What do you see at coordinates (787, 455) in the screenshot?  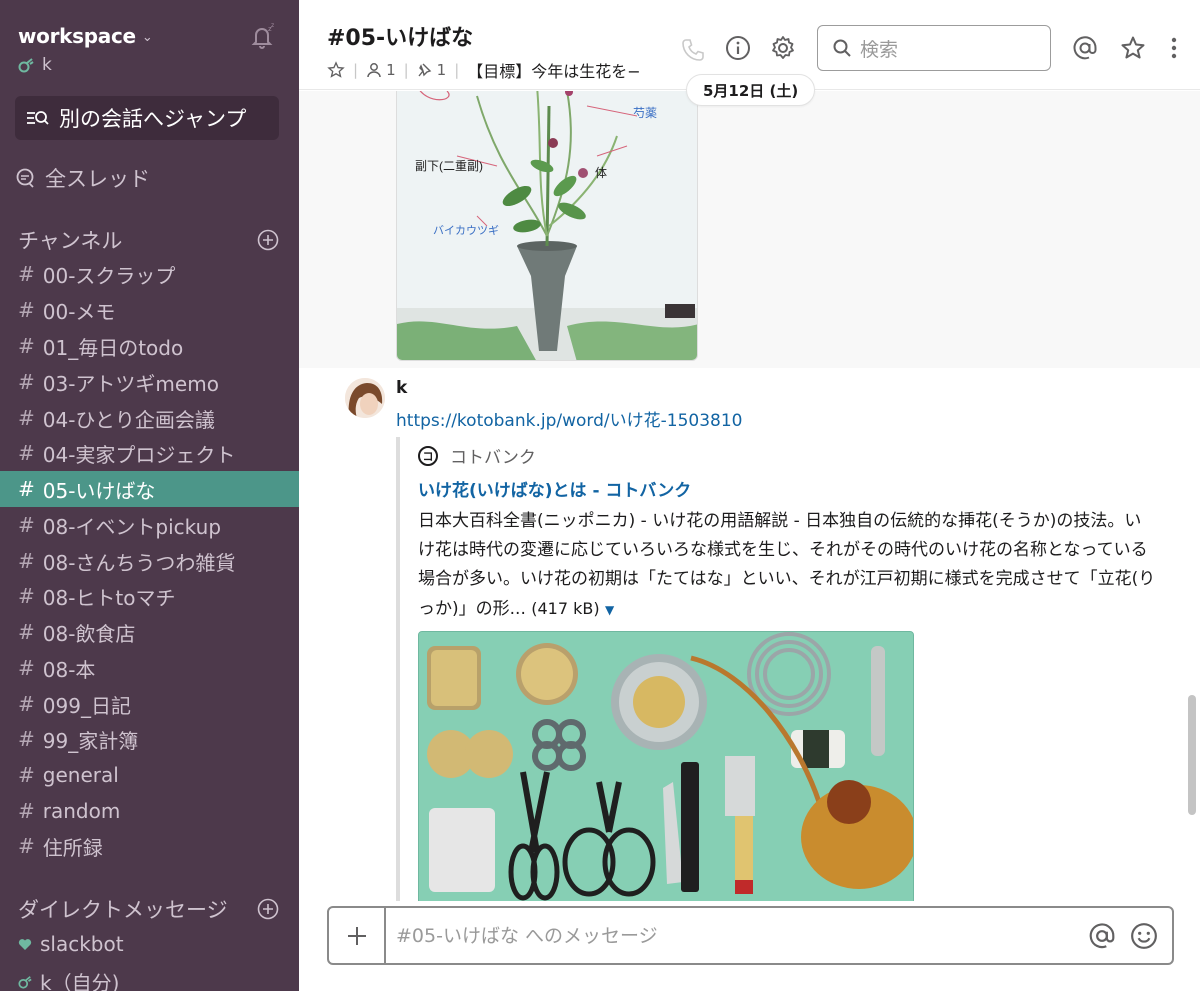 I see `link-preview-service: コ コトバンク` at bounding box center [787, 455].